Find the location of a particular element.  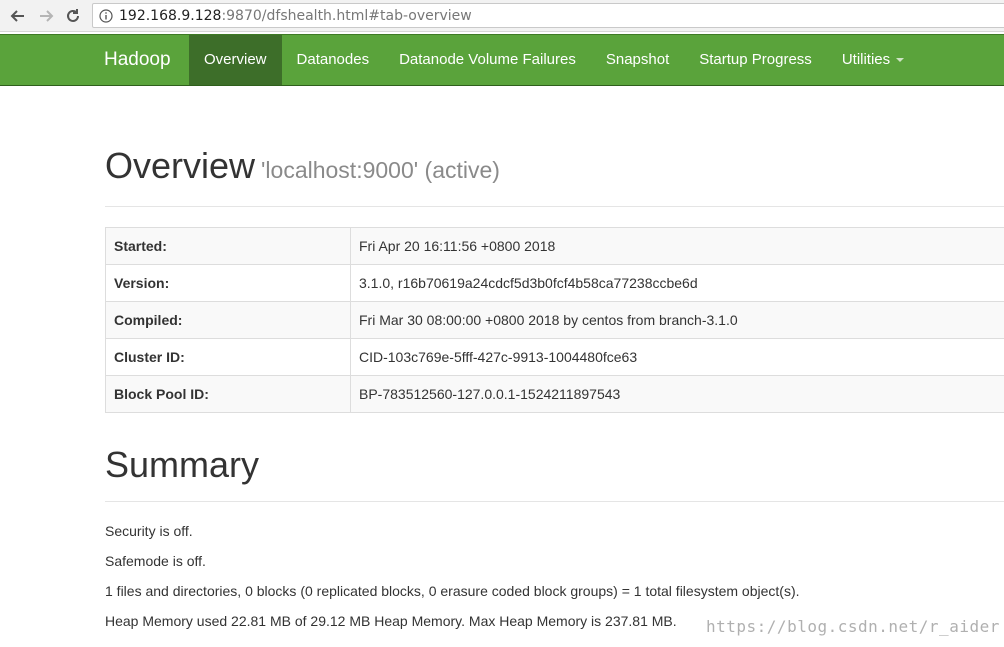

row-label: Started: is located at coordinates (228, 246).